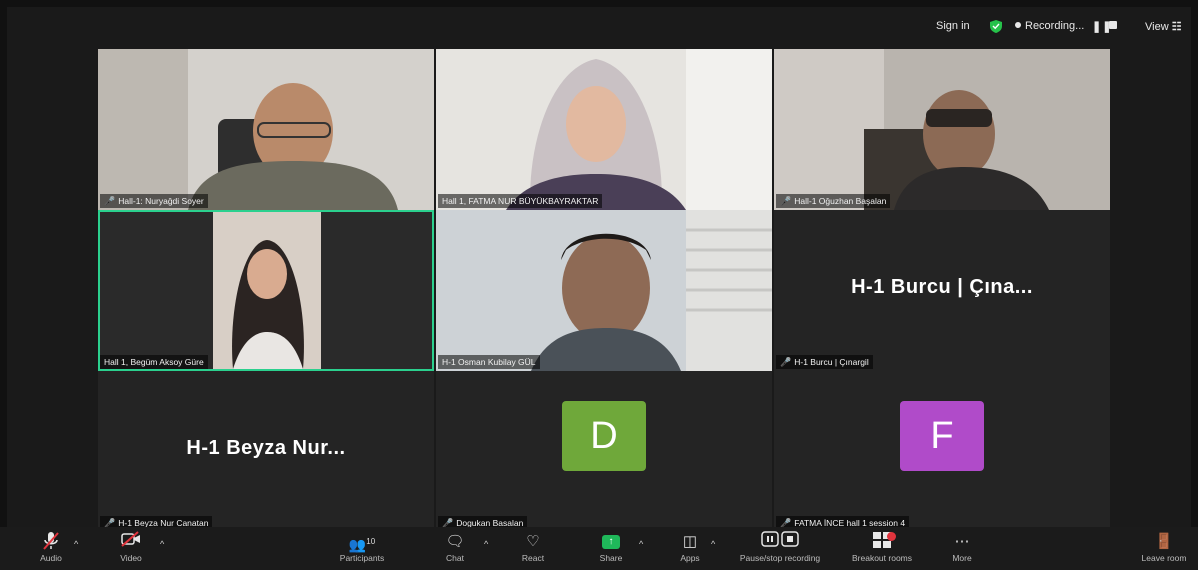 The width and height of the screenshot is (1198, 570). Describe the element at coordinates (882, 558) in the screenshot. I see `breakout-rooms-label: Breakout rooms` at that location.